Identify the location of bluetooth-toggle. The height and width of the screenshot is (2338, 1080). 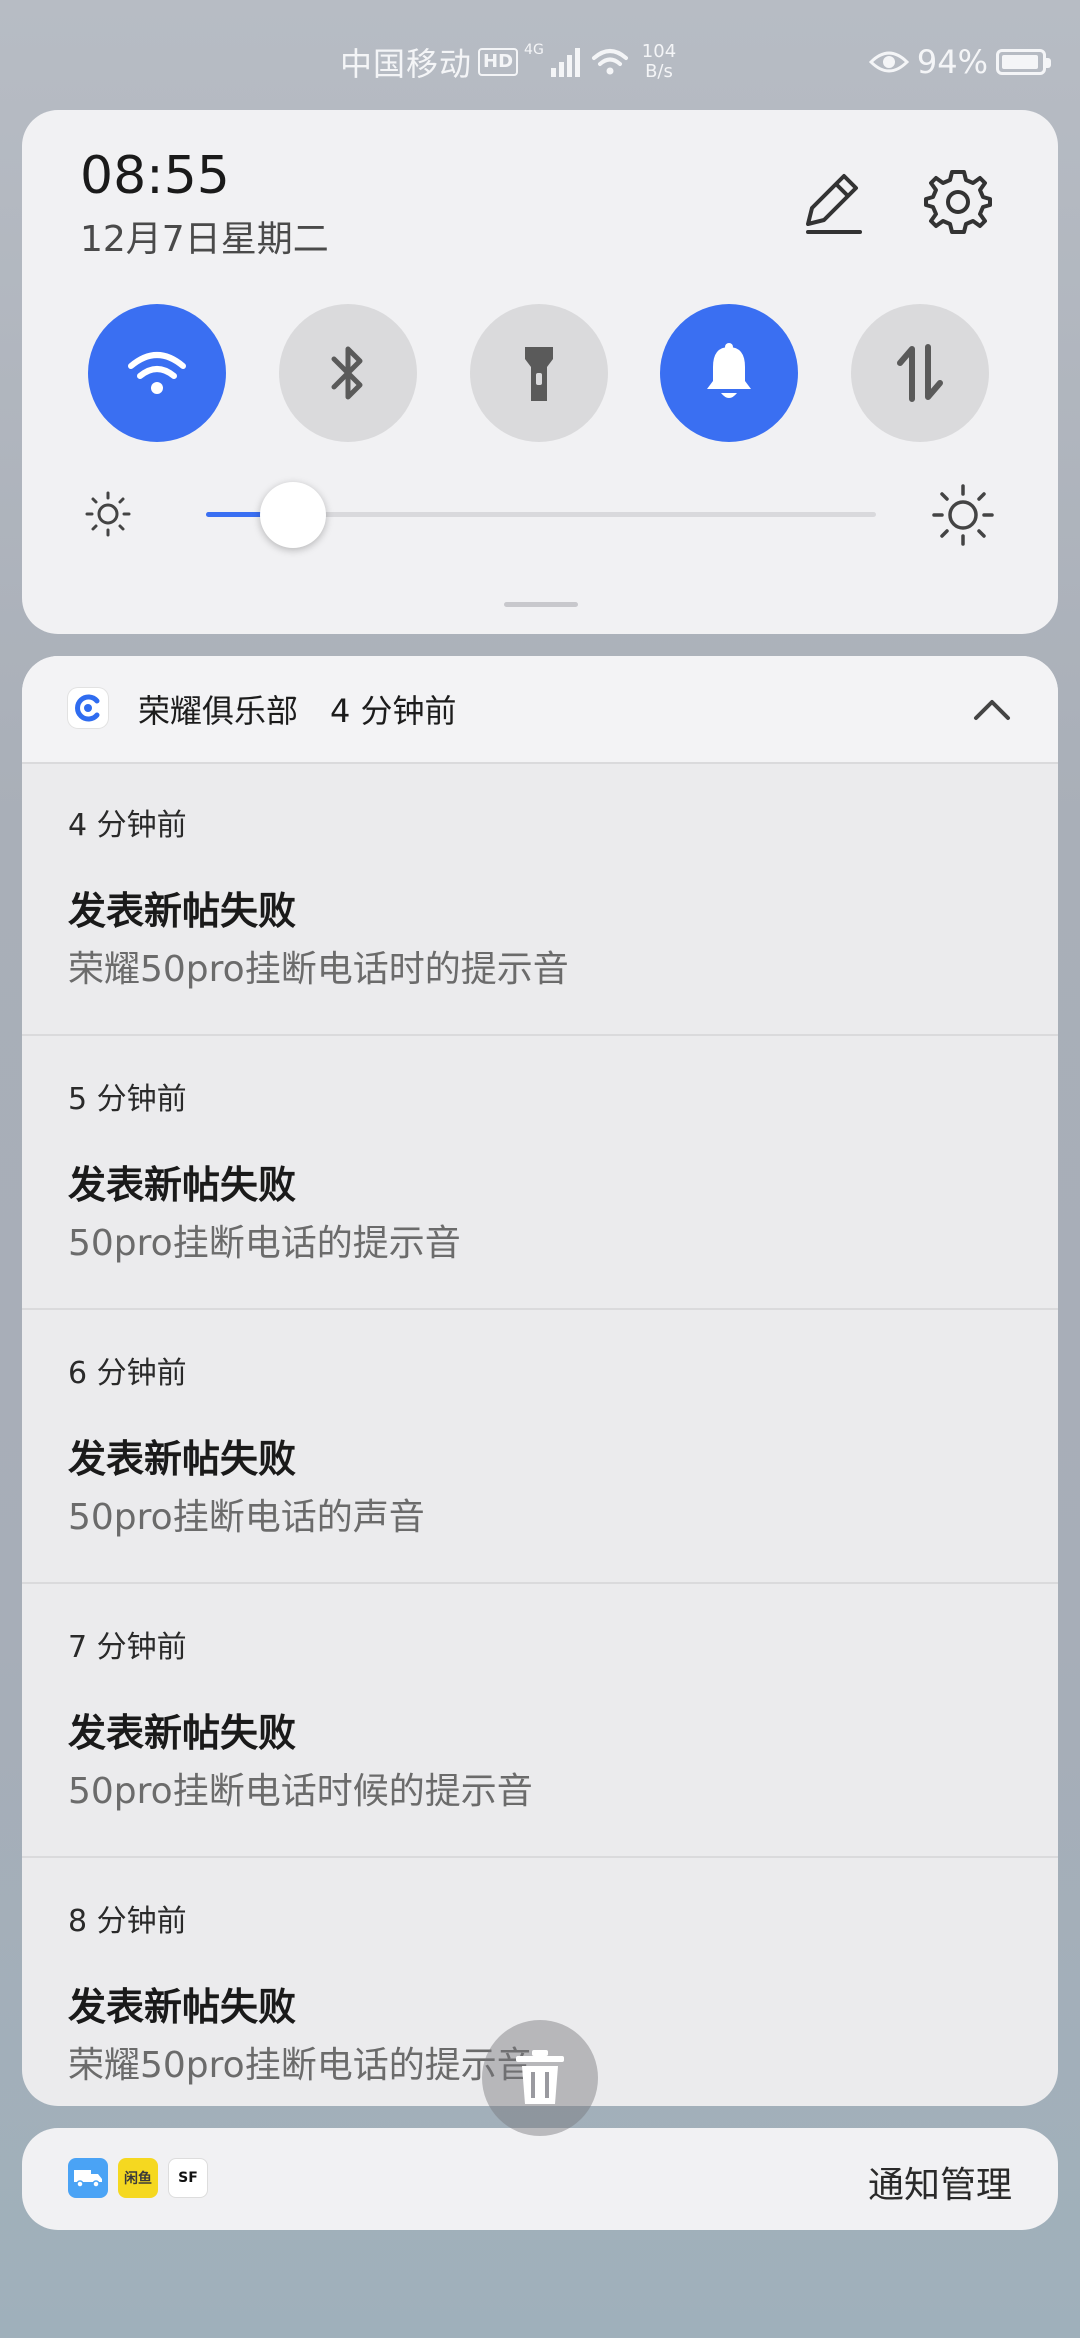
(348, 373).